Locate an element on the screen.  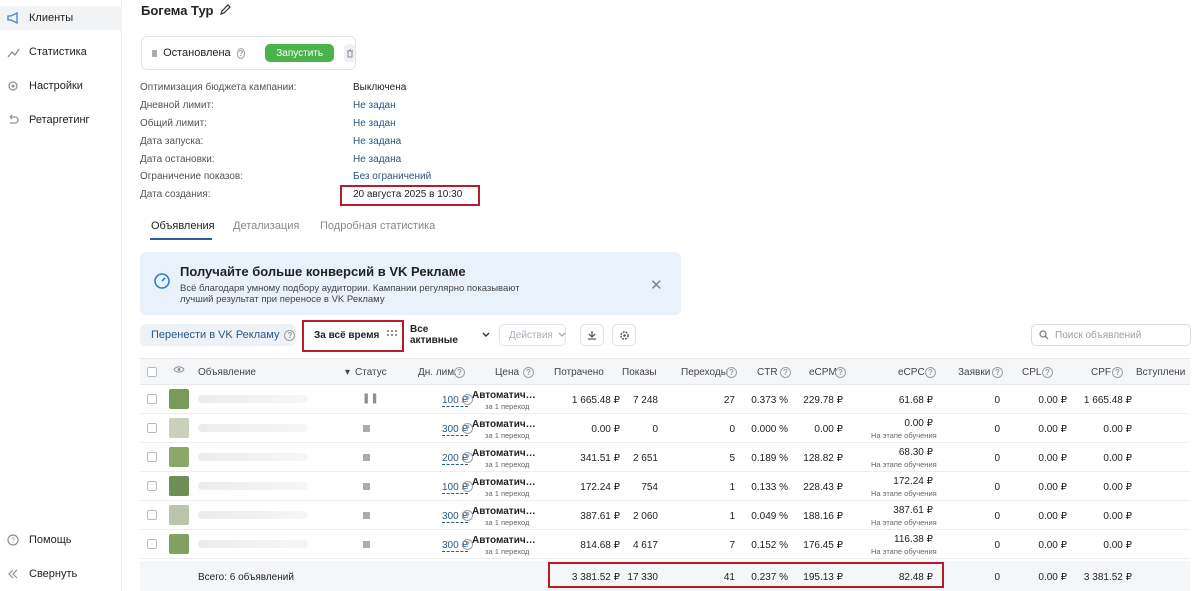
total-cpl: 0.00 ₽ is located at coordinates (1052, 577).